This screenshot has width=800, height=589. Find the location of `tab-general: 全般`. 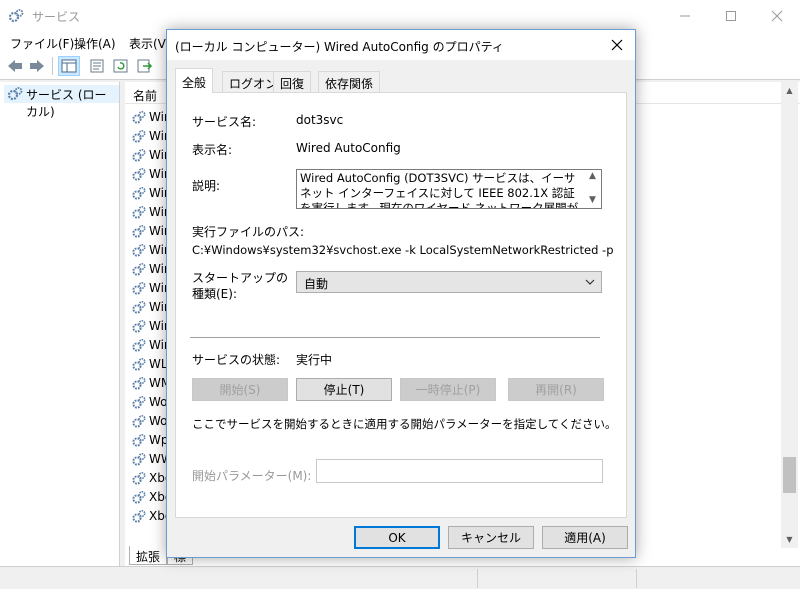

tab-general: 全般 is located at coordinates (194, 80).